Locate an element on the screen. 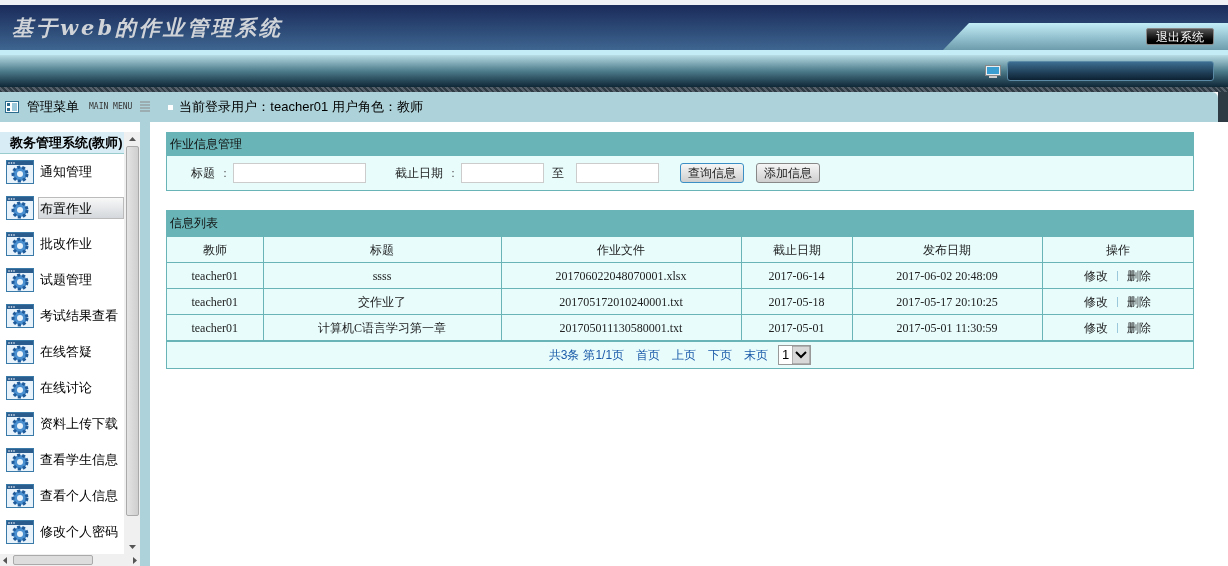 Image resolution: width=1228 pixels, height=566 pixels. title-input is located at coordinates (299, 173).